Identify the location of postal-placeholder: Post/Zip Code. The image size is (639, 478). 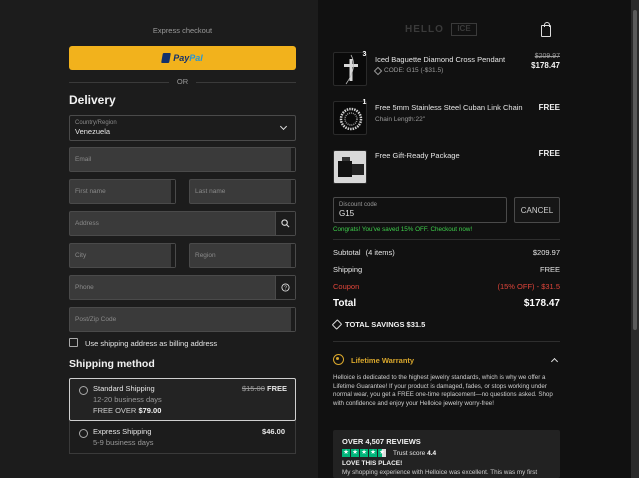
(96, 319).